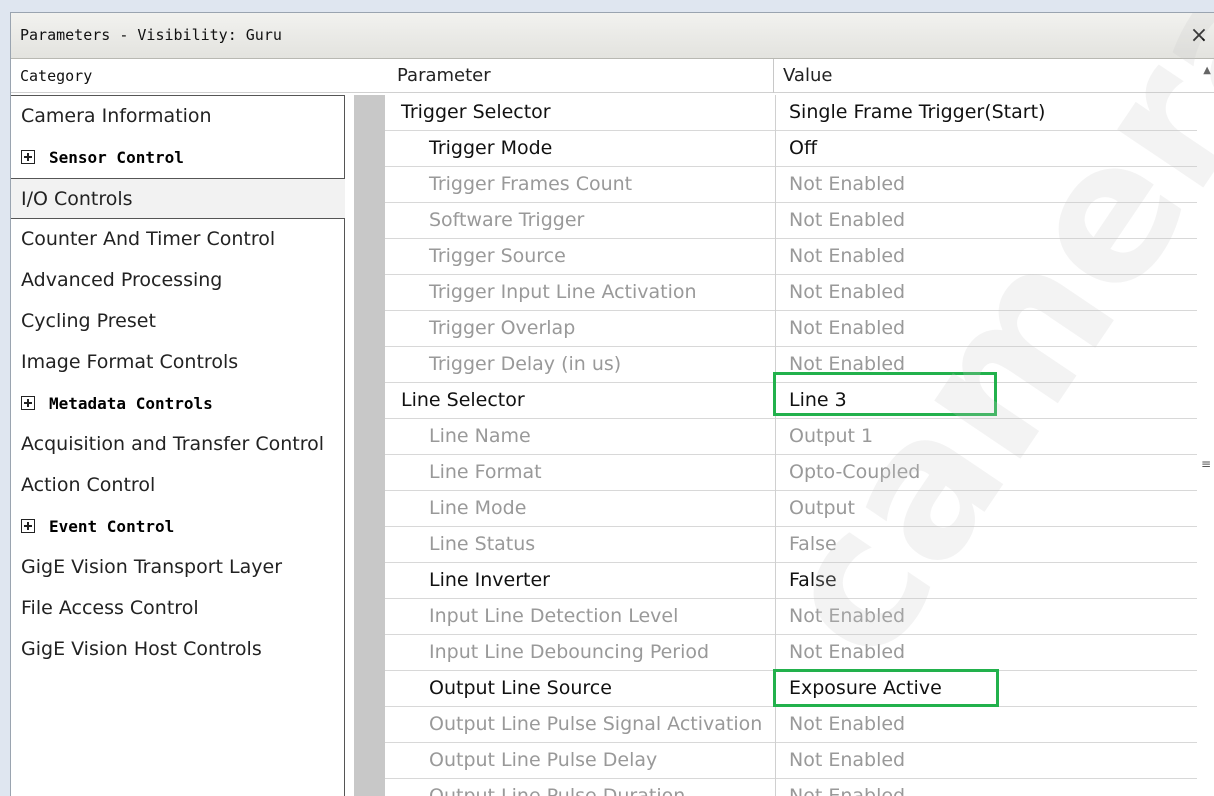 Image resolution: width=1214 pixels, height=796 pixels. I want to click on parameter-row: Trigger Frames Count Not Enabled, so click(791, 185).